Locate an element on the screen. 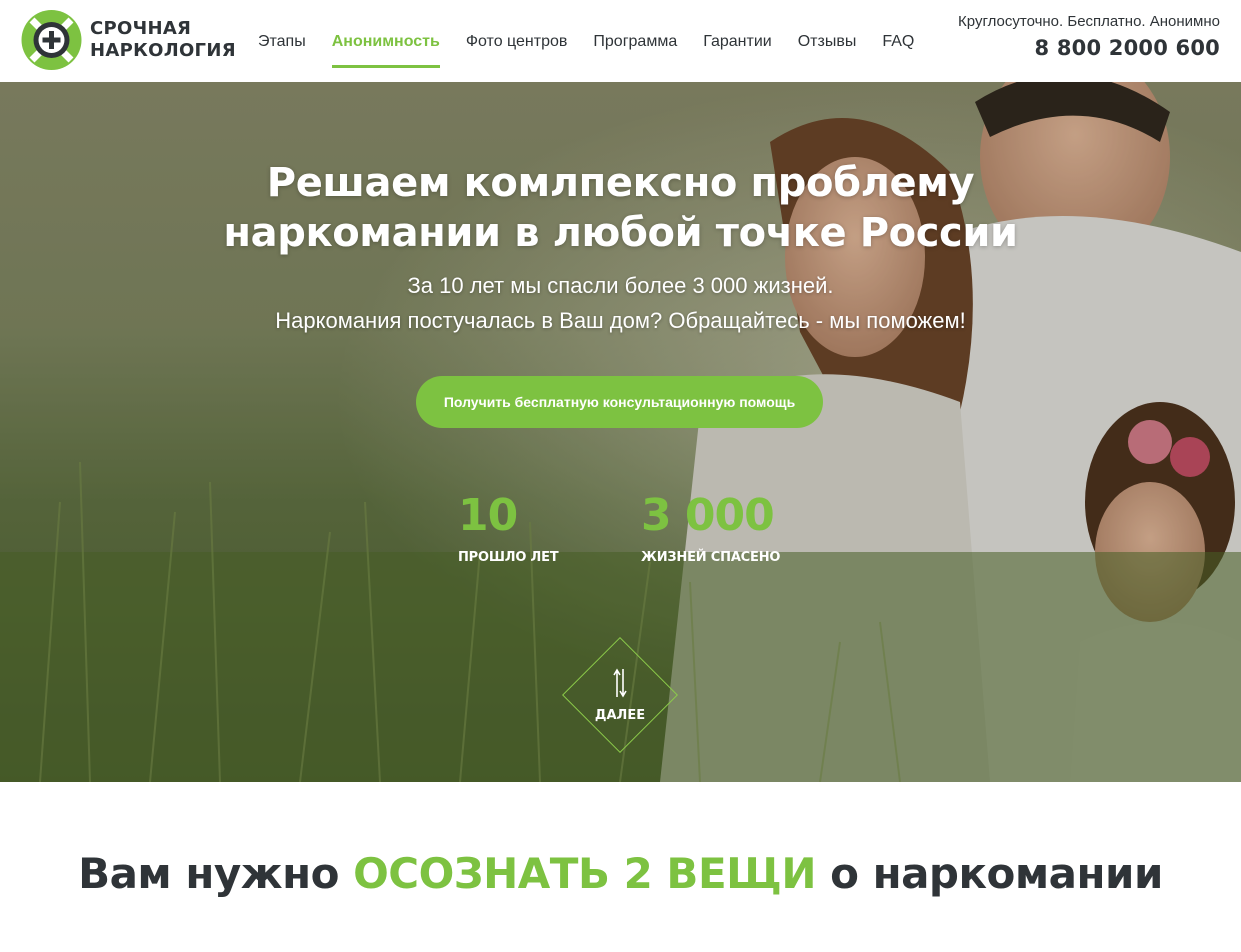  section-title: Вам нужно ОСОЗНАТЬ 2 ВЕЩИ о наркомании is located at coordinates (620, 873).